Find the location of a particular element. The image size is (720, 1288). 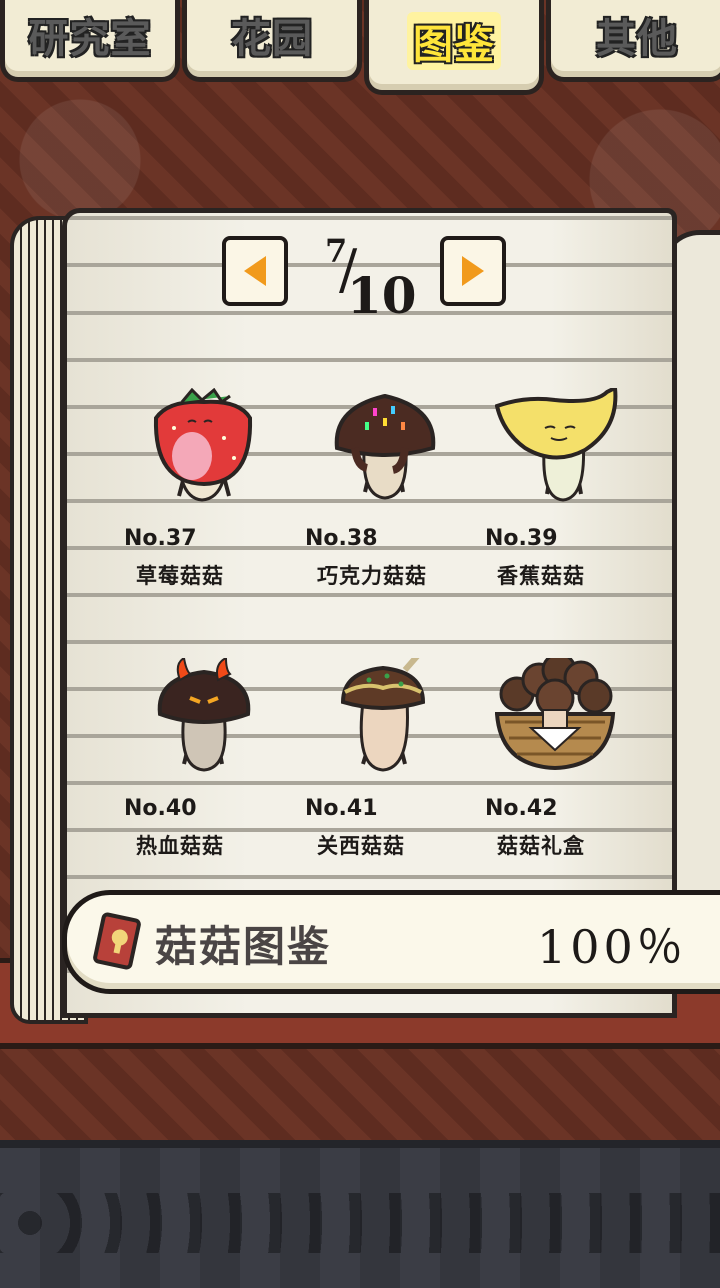

next-page-button is located at coordinates (473, 271).